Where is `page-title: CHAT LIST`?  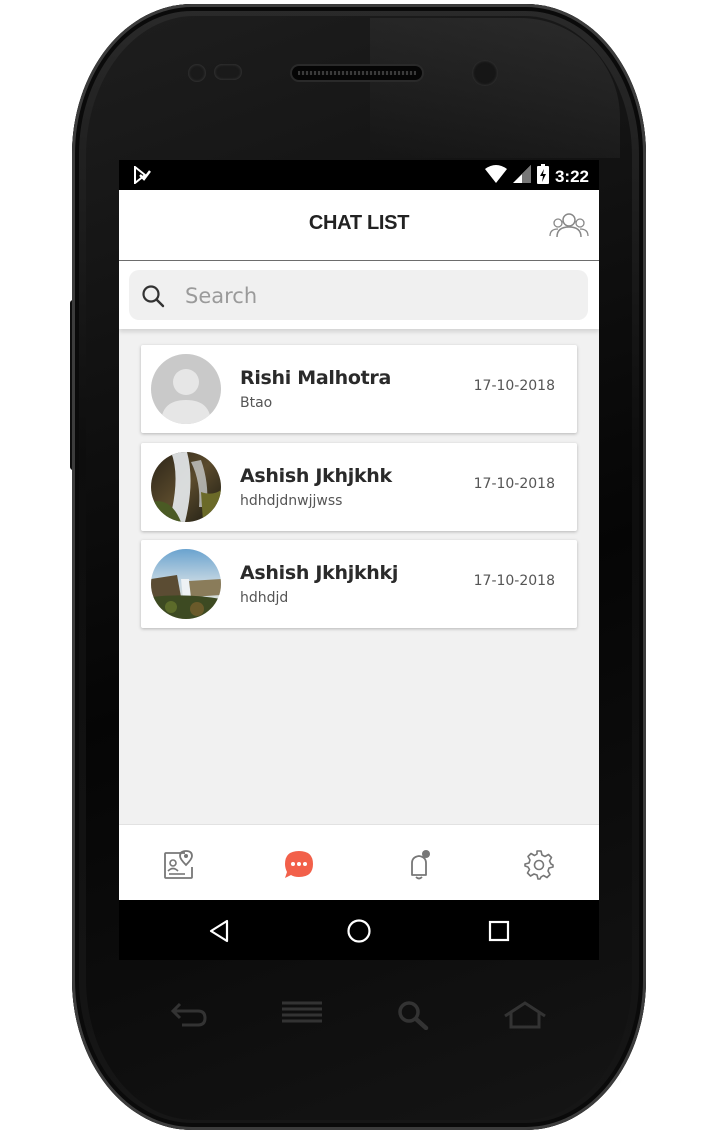
page-title: CHAT LIST is located at coordinates (359, 223).